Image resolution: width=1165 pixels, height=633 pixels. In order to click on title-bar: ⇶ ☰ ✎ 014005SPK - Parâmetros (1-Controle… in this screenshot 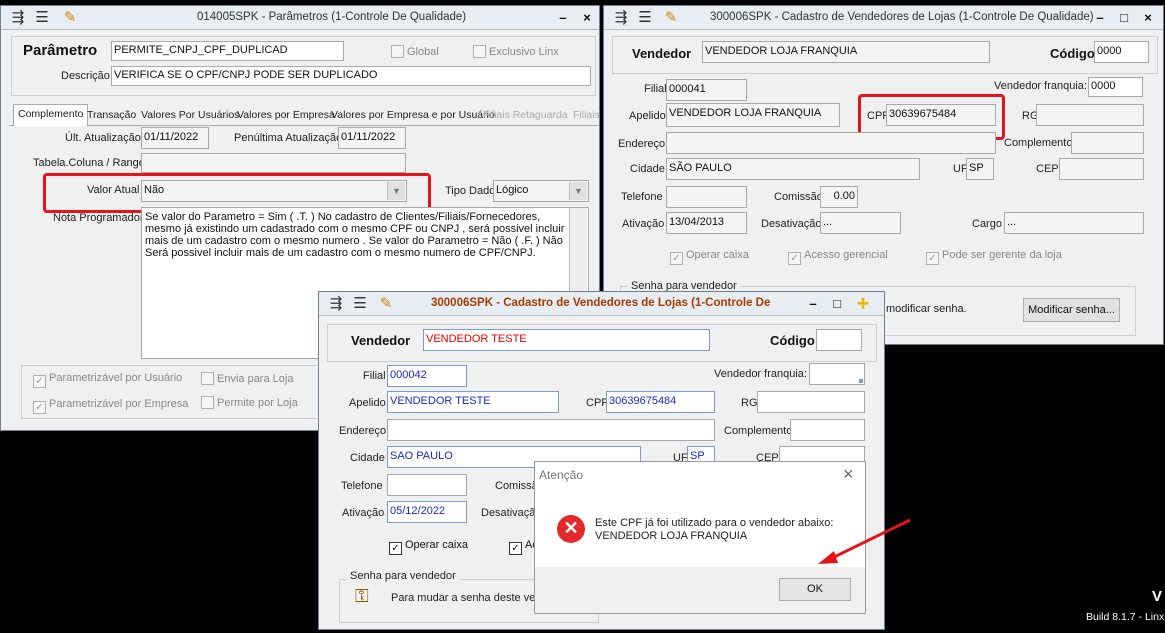, I will do `click(300, 18)`.